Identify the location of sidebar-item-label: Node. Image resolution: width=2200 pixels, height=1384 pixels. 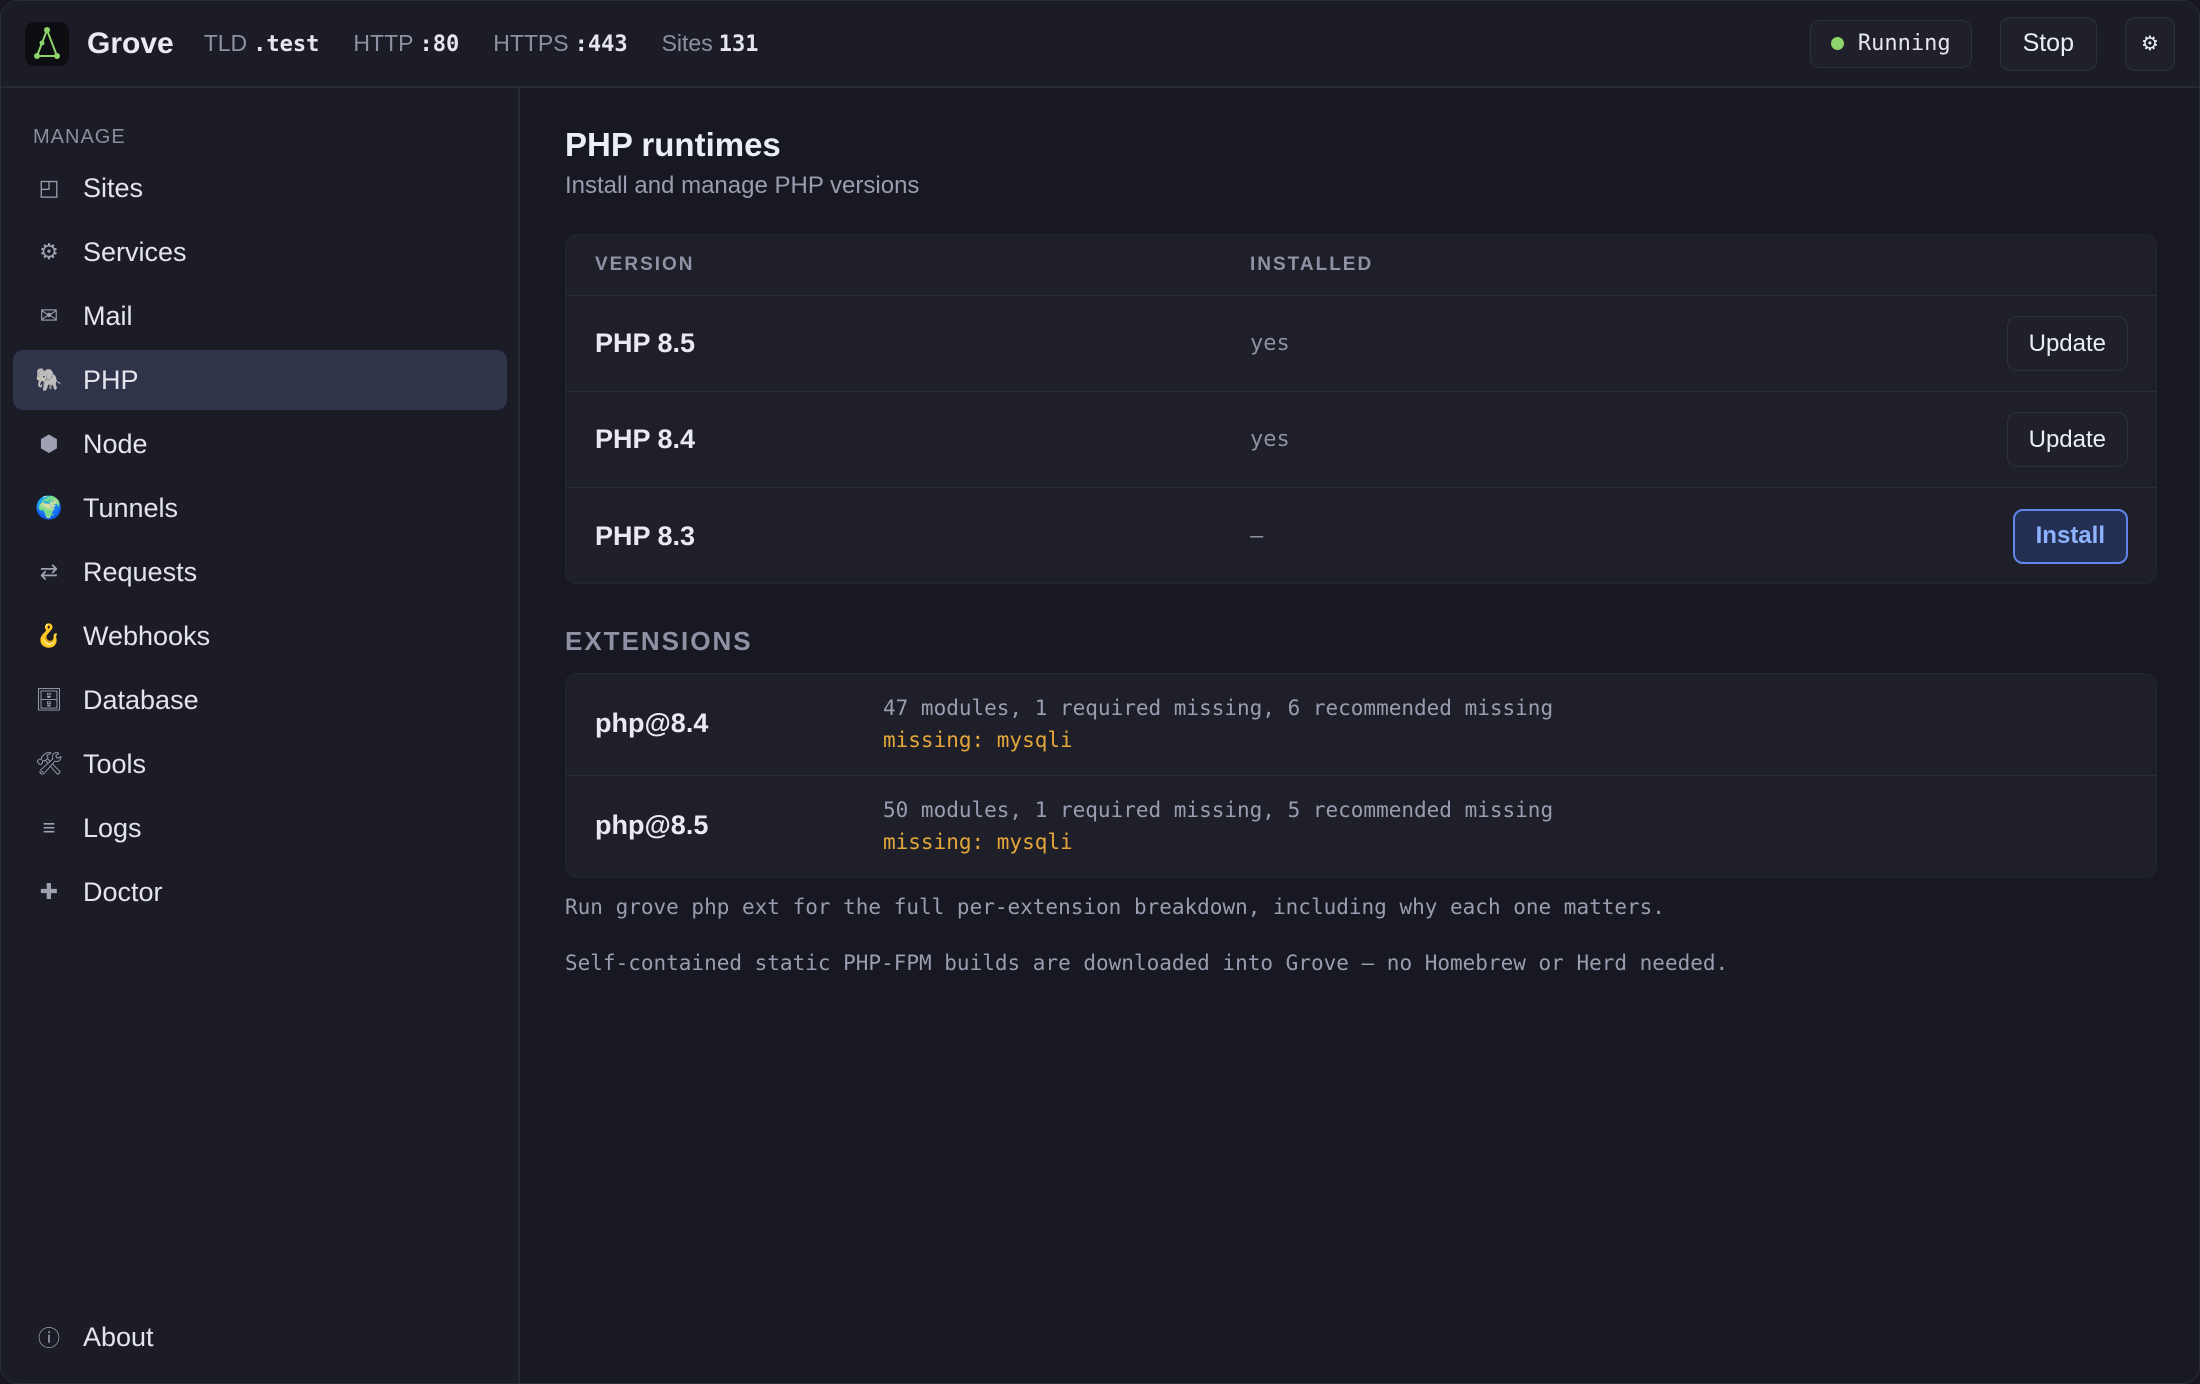
(115, 443).